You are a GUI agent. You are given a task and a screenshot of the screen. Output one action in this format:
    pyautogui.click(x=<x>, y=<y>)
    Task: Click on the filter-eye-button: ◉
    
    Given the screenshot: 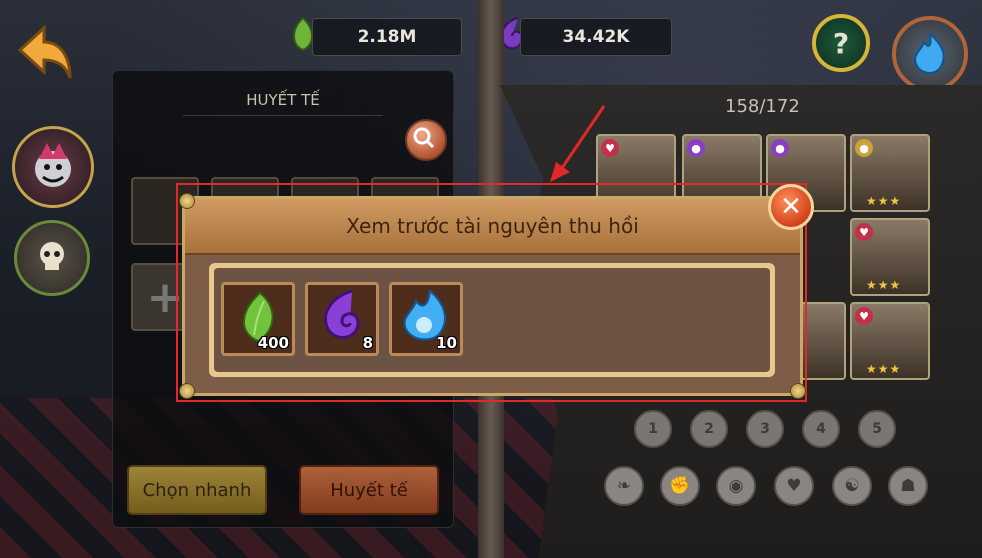 What is the action you would take?
    pyautogui.click(x=736, y=486)
    